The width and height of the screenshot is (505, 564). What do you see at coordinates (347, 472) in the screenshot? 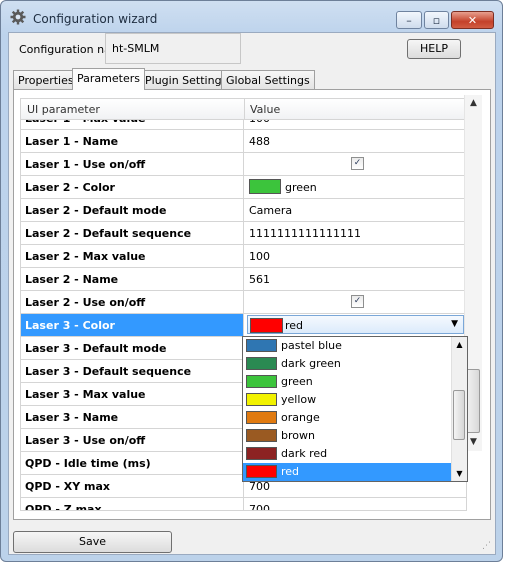
I see `dropdown-option-selected: red` at bounding box center [347, 472].